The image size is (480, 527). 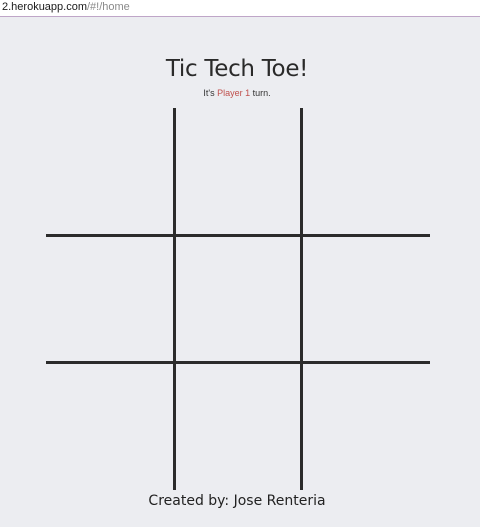 What do you see at coordinates (44, 7) in the screenshot?
I see `url-host: 2.herokuapp.com` at bounding box center [44, 7].